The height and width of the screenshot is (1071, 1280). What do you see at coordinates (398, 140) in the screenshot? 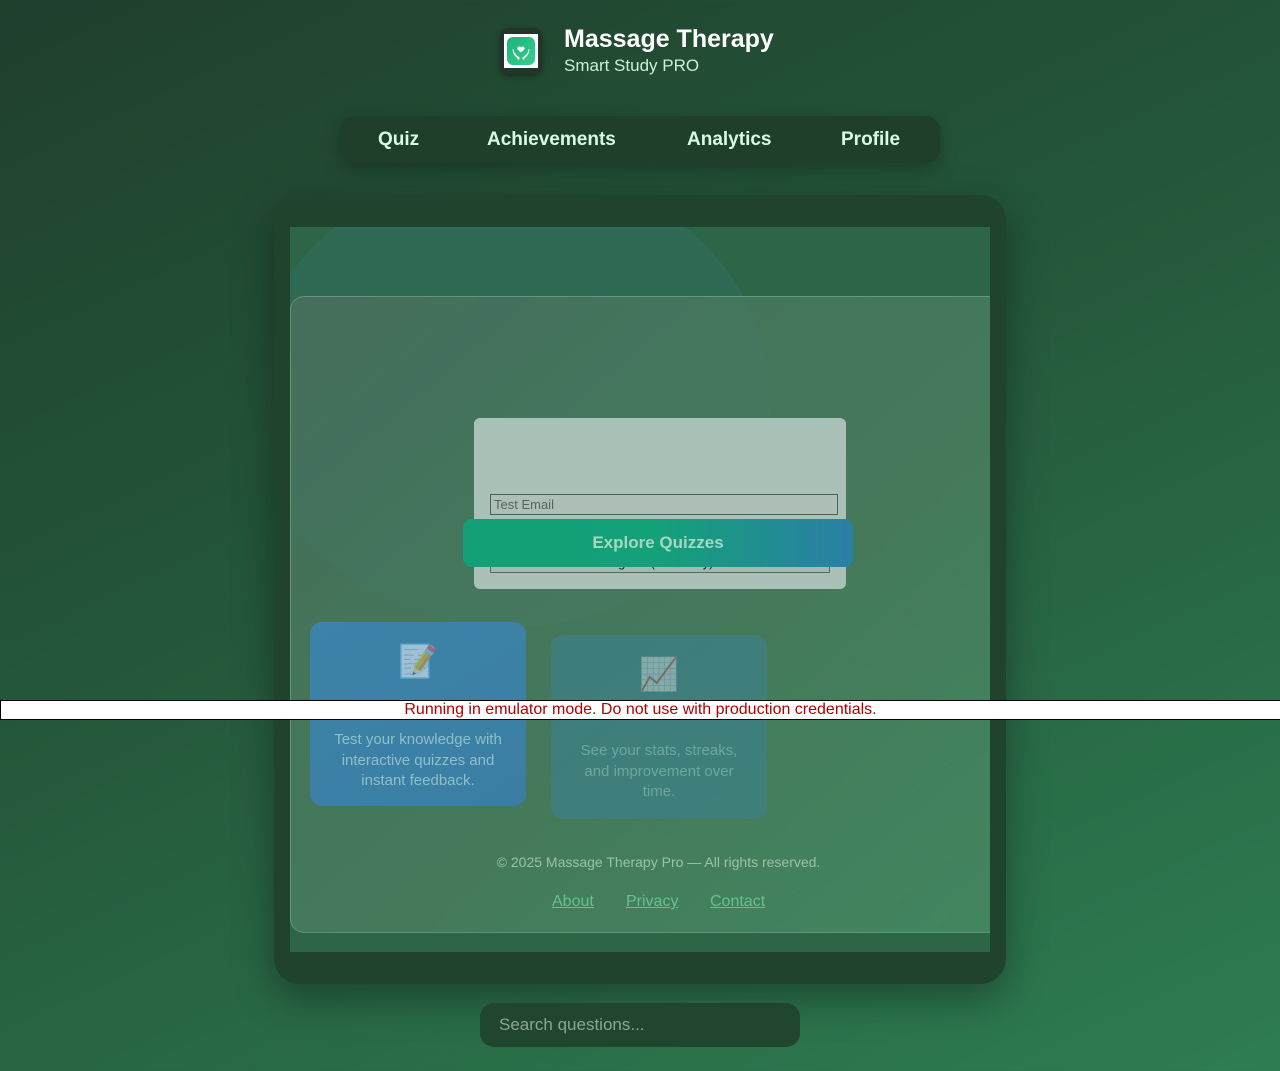
I see `nav-item-quiz: Quiz` at bounding box center [398, 140].